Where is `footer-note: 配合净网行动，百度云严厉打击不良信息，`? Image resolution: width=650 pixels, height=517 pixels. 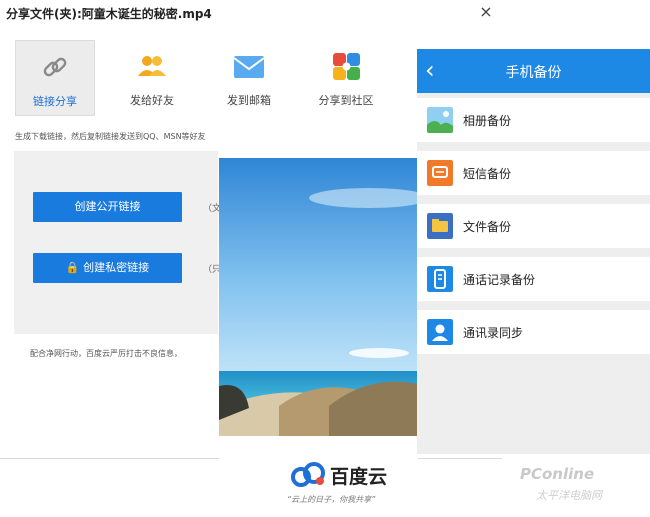 footer-note: 配合净网行动，百度云严厉打击不良信息， is located at coordinates (106, 353).